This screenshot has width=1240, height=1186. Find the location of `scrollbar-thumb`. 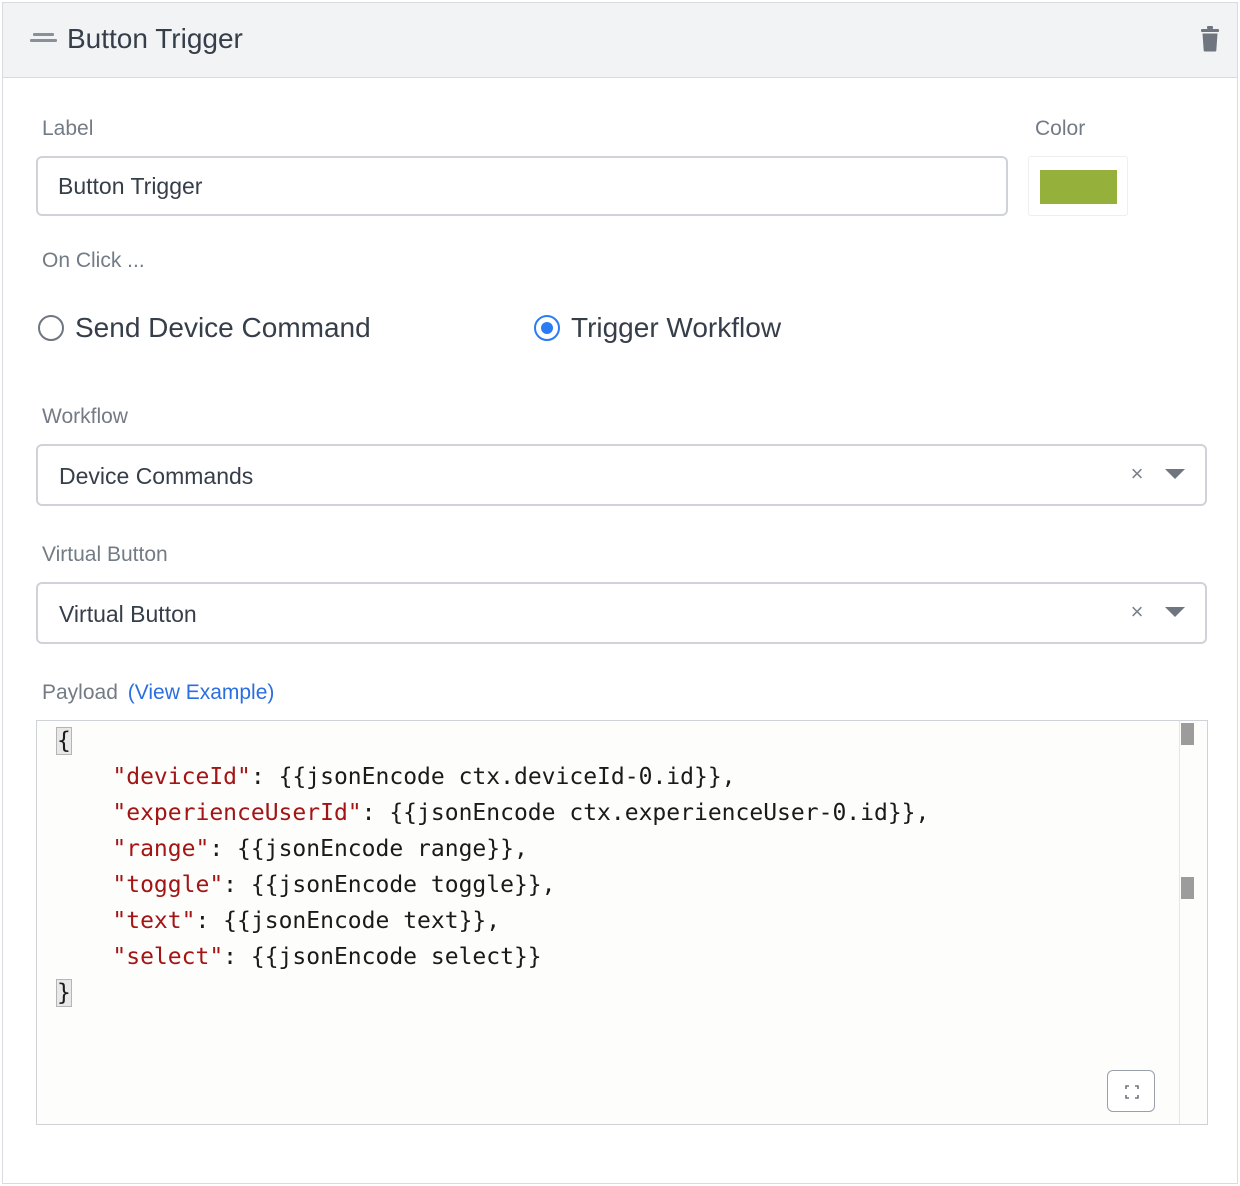

scrollbar-thumb is located at coordinates (1187, 888).